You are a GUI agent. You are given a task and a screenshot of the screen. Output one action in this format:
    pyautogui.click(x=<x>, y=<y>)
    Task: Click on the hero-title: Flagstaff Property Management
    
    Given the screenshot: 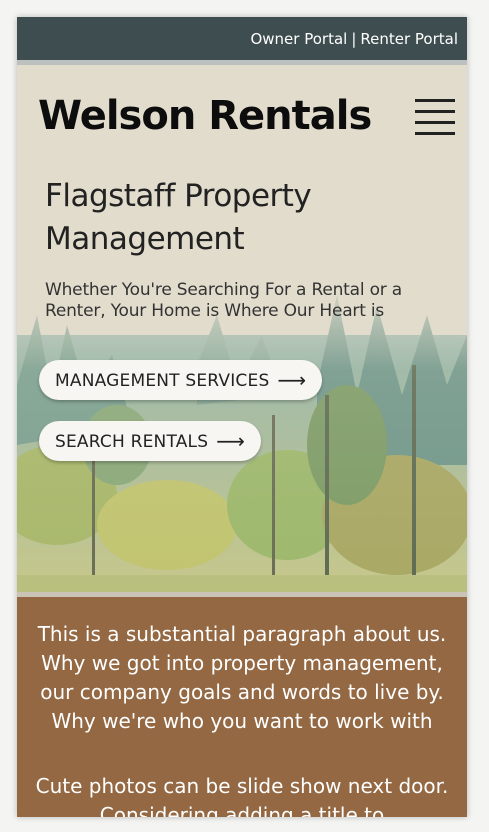 What is the action you would take?
    pyautogui.click(x=178, y=217)
    